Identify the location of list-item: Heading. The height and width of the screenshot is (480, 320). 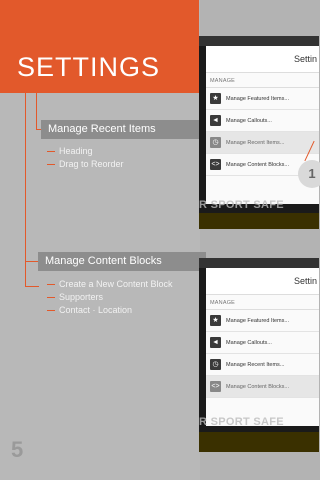
(70, 151).